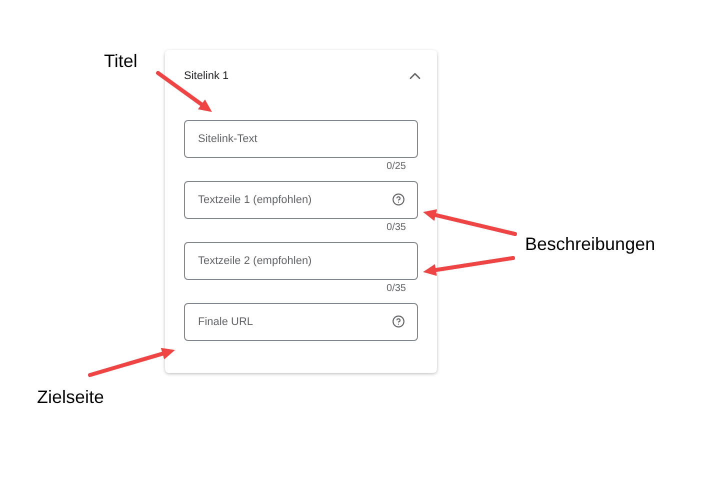 The width and height of the screenshot is (704, 490). Describe the element at coordinates (590, 244) in the screenshot. I see `annotation-label: Beschreibungen` at that location.